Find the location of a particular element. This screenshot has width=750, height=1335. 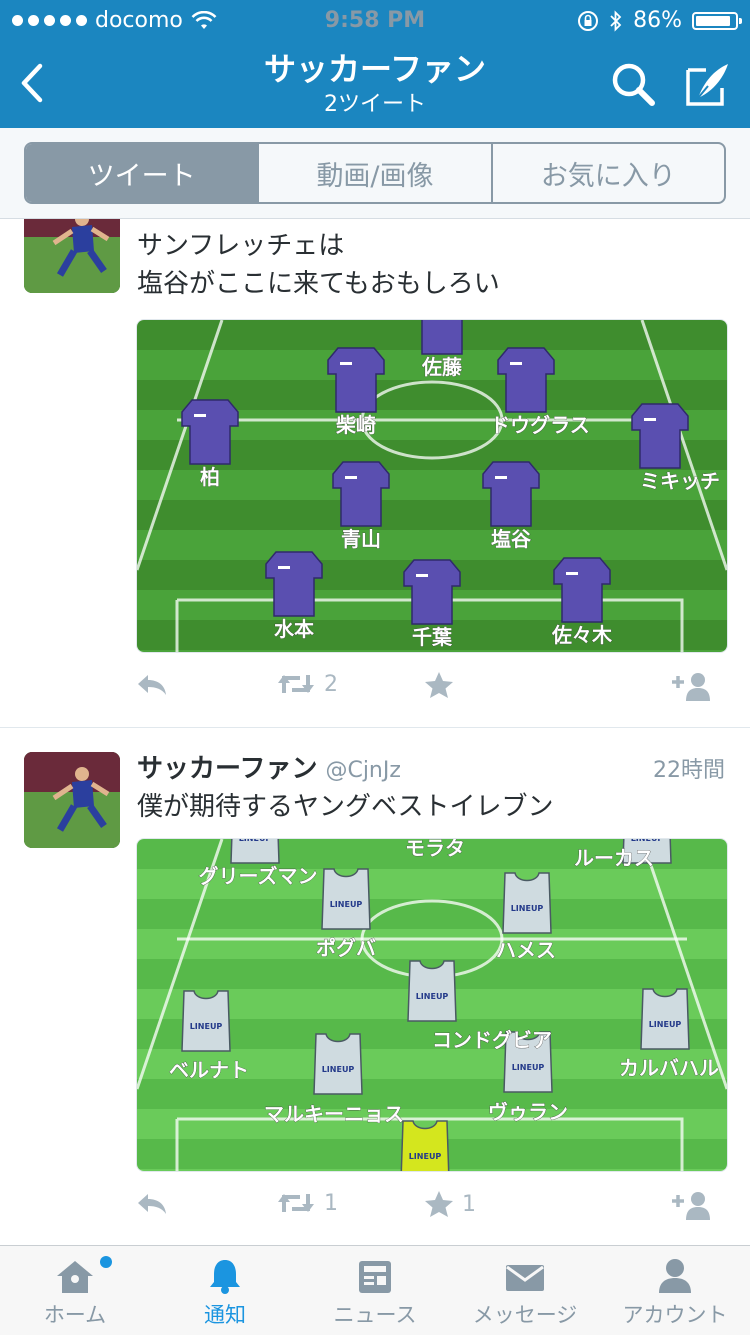

player-label: 青山 is located at coordinates (361, 539).